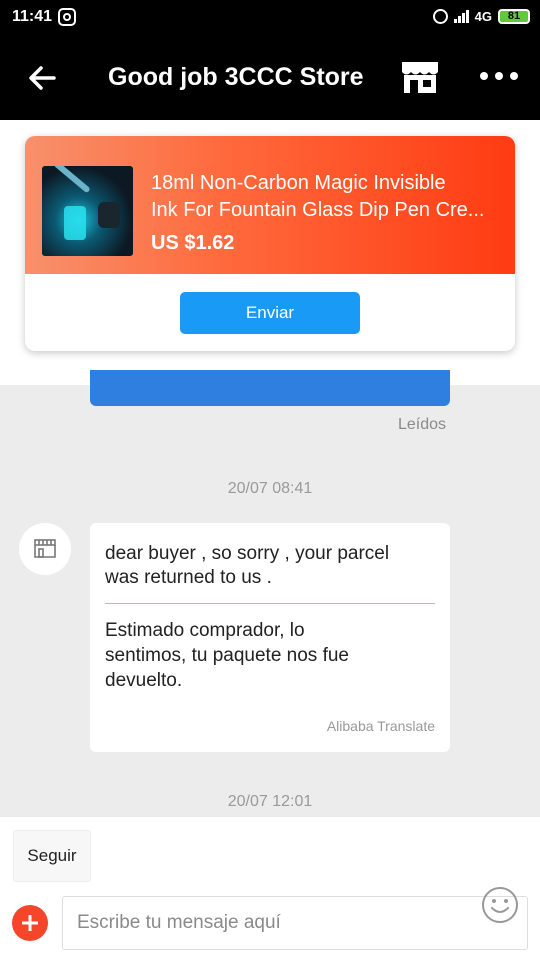  Describe the element at coordinates (440, 16) in the screenshot. I see `alarm-icon` at that location.